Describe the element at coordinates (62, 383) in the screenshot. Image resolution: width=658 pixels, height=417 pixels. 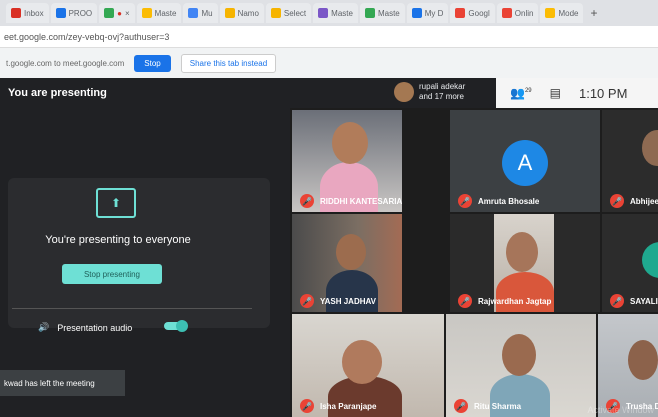
I see `left-meeting-toast: kwad has left the meeting` at that location.